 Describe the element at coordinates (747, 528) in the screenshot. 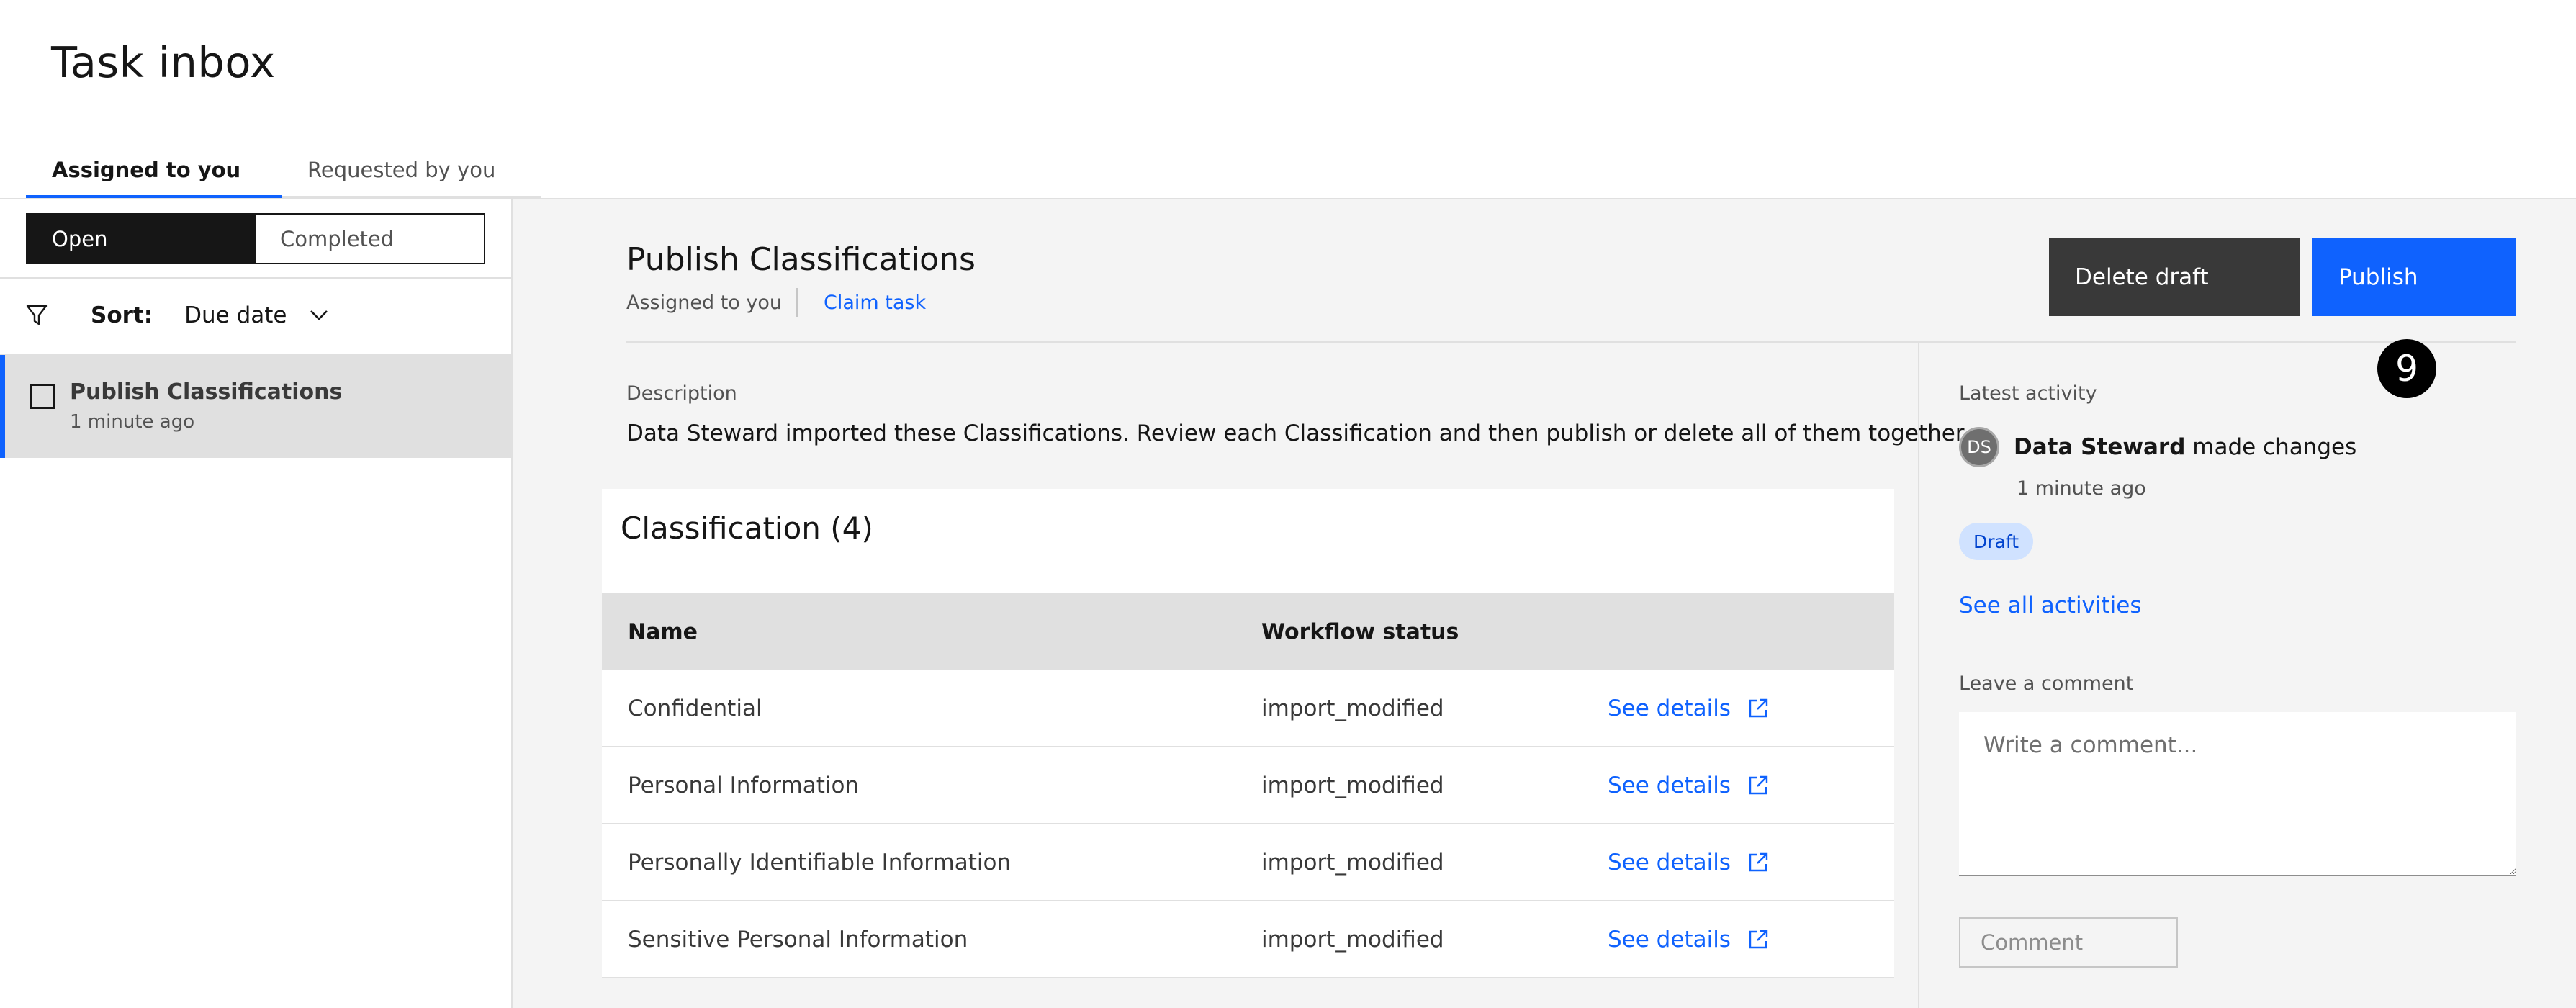

I see `classification-title: Classification (4)` at that location.